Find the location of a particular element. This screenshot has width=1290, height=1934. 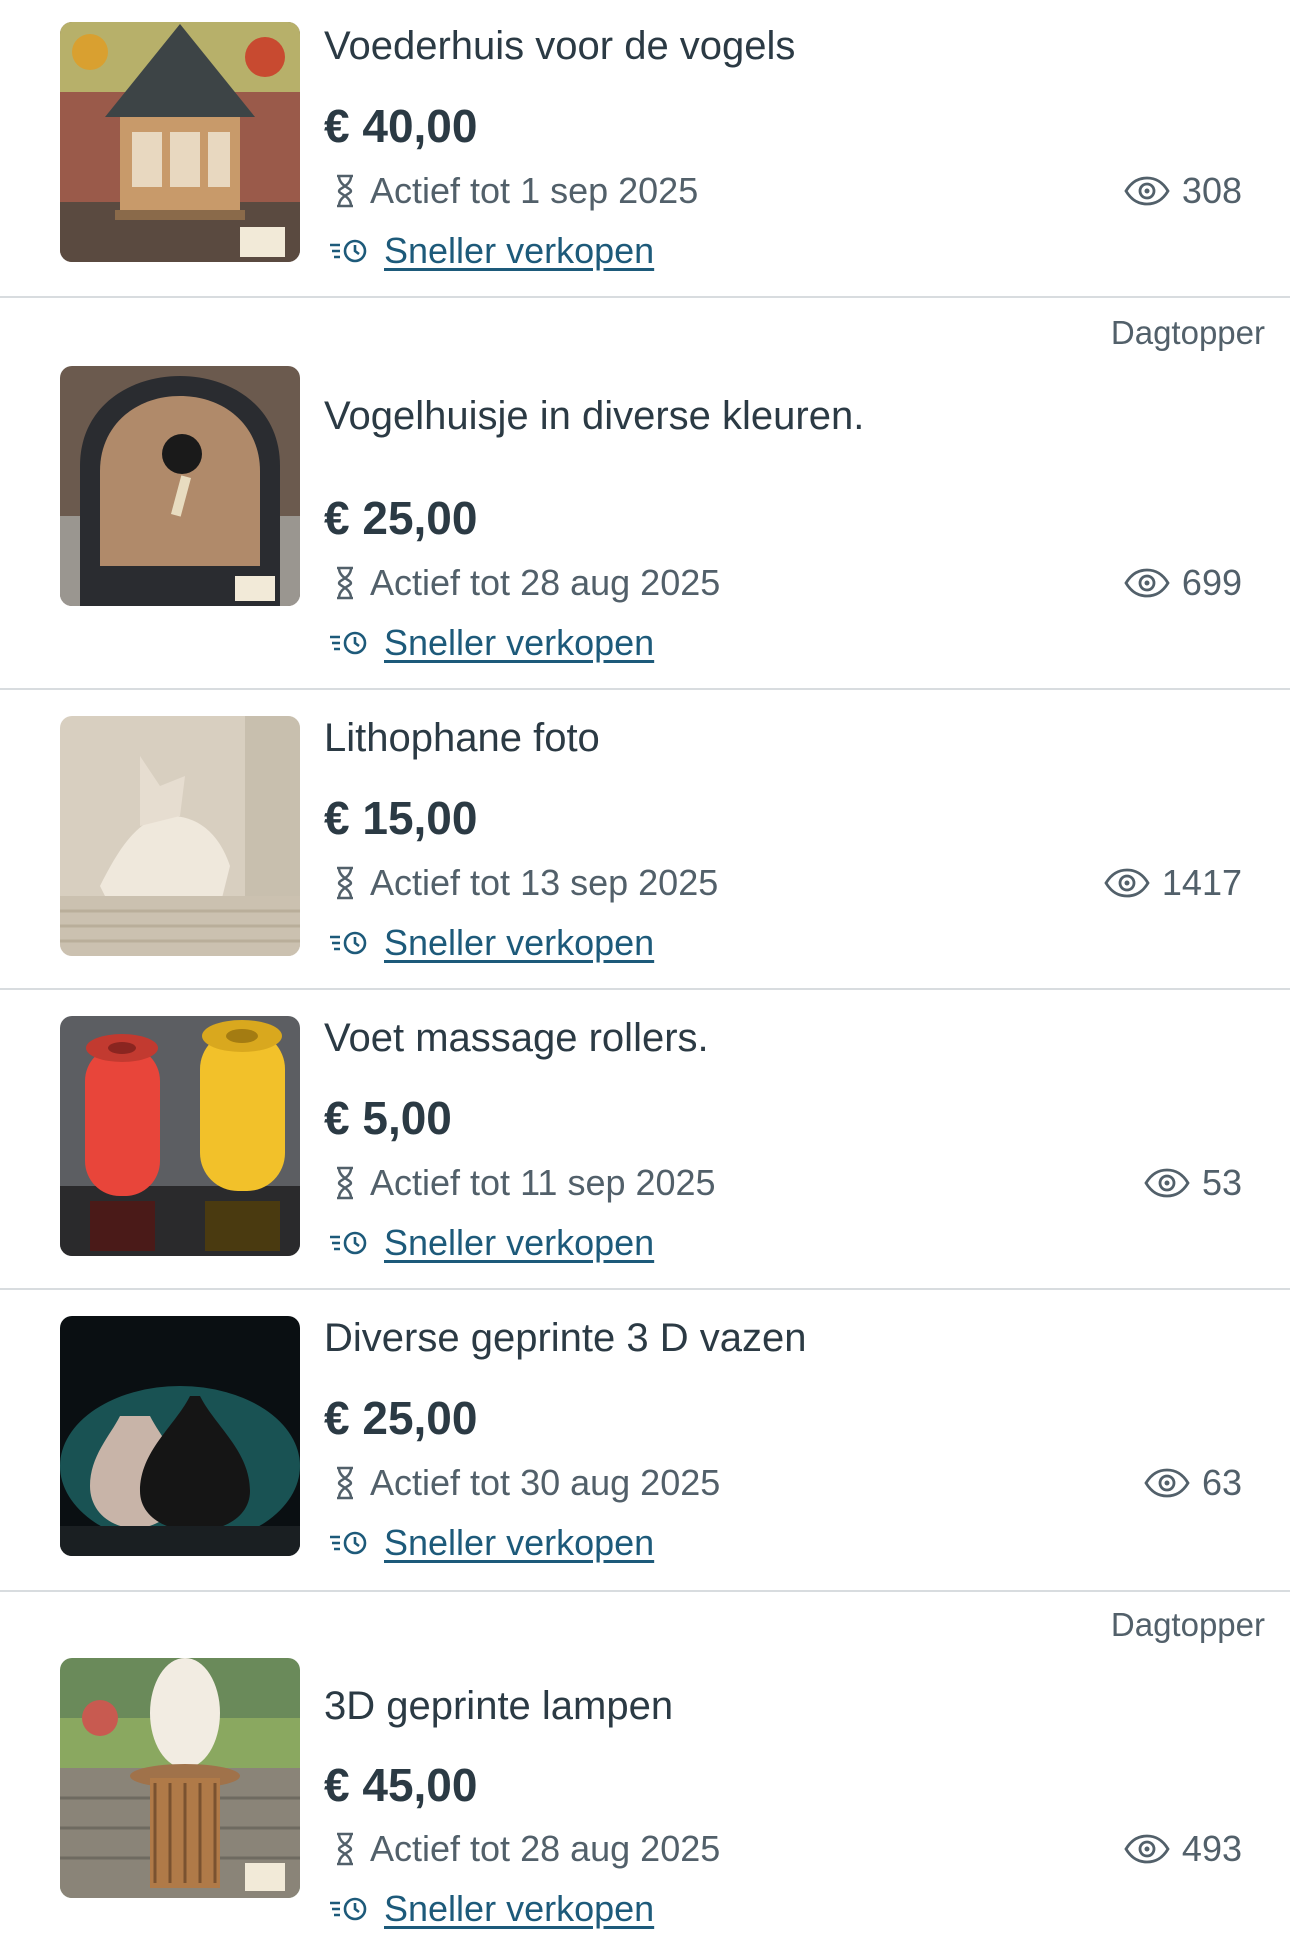

listing-price: € 40,00 is located at coordinates (401, 126).